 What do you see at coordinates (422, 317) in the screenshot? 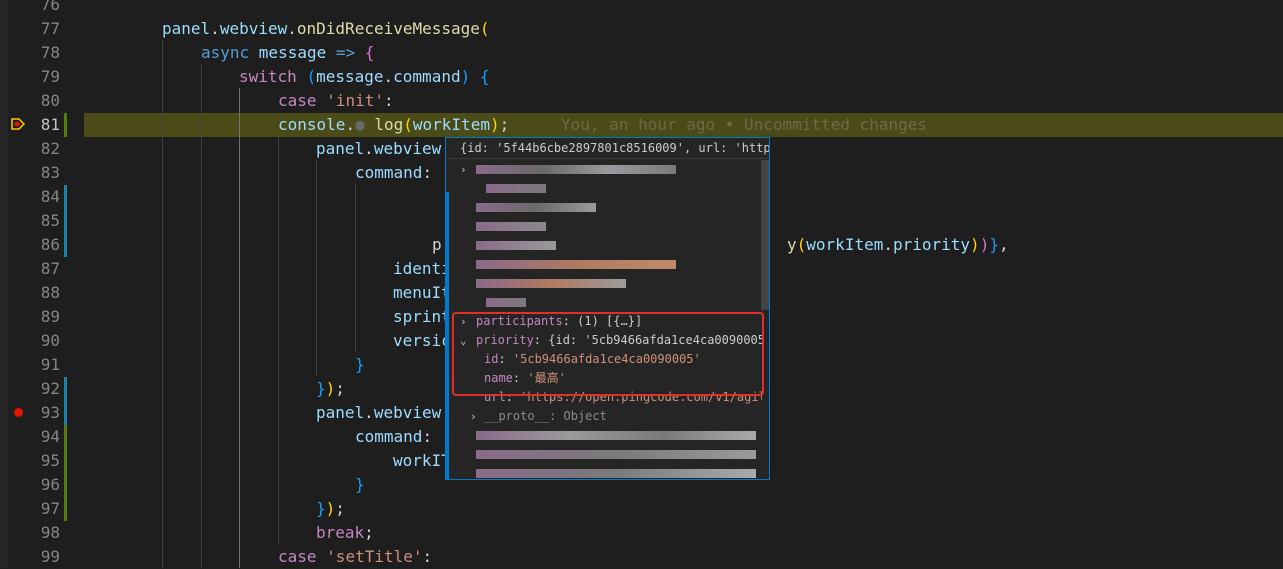
I see `code-text: sprint` at bounding box center [422, 317].